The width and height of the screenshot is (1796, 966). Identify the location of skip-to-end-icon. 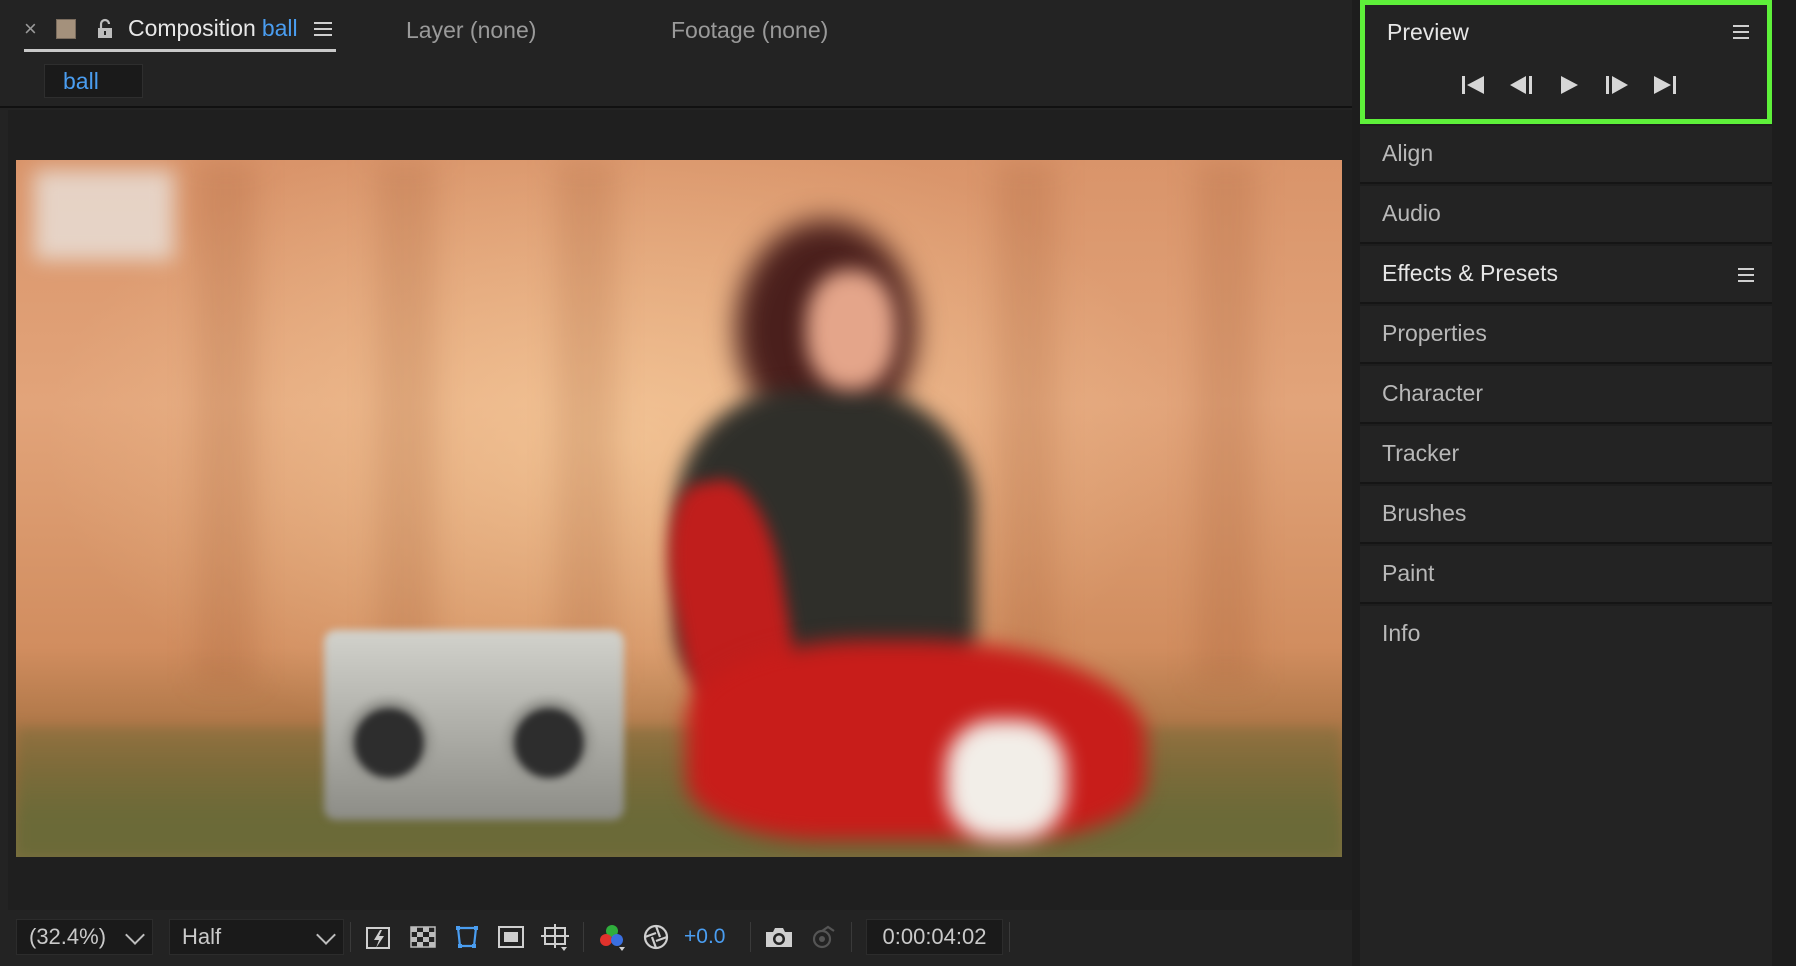
(1665, 85).